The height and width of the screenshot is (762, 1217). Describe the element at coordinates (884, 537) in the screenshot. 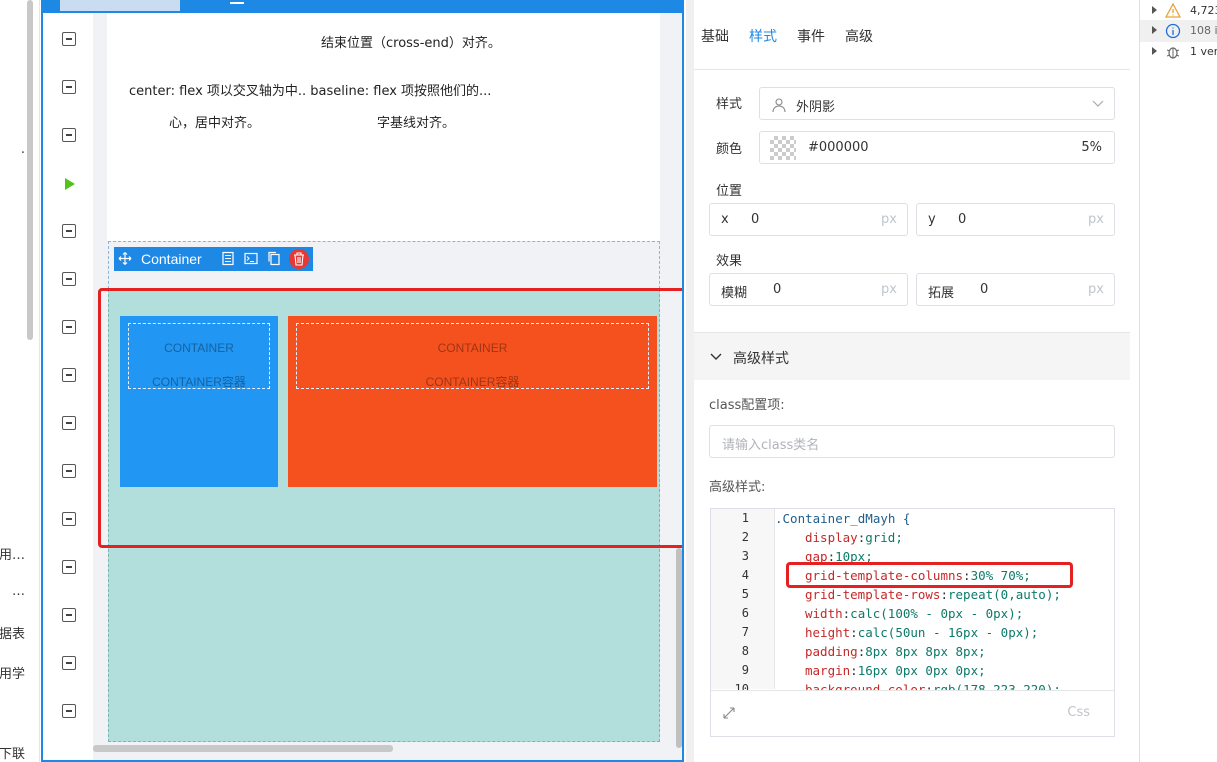

I see `css-value: grid;` at that location.